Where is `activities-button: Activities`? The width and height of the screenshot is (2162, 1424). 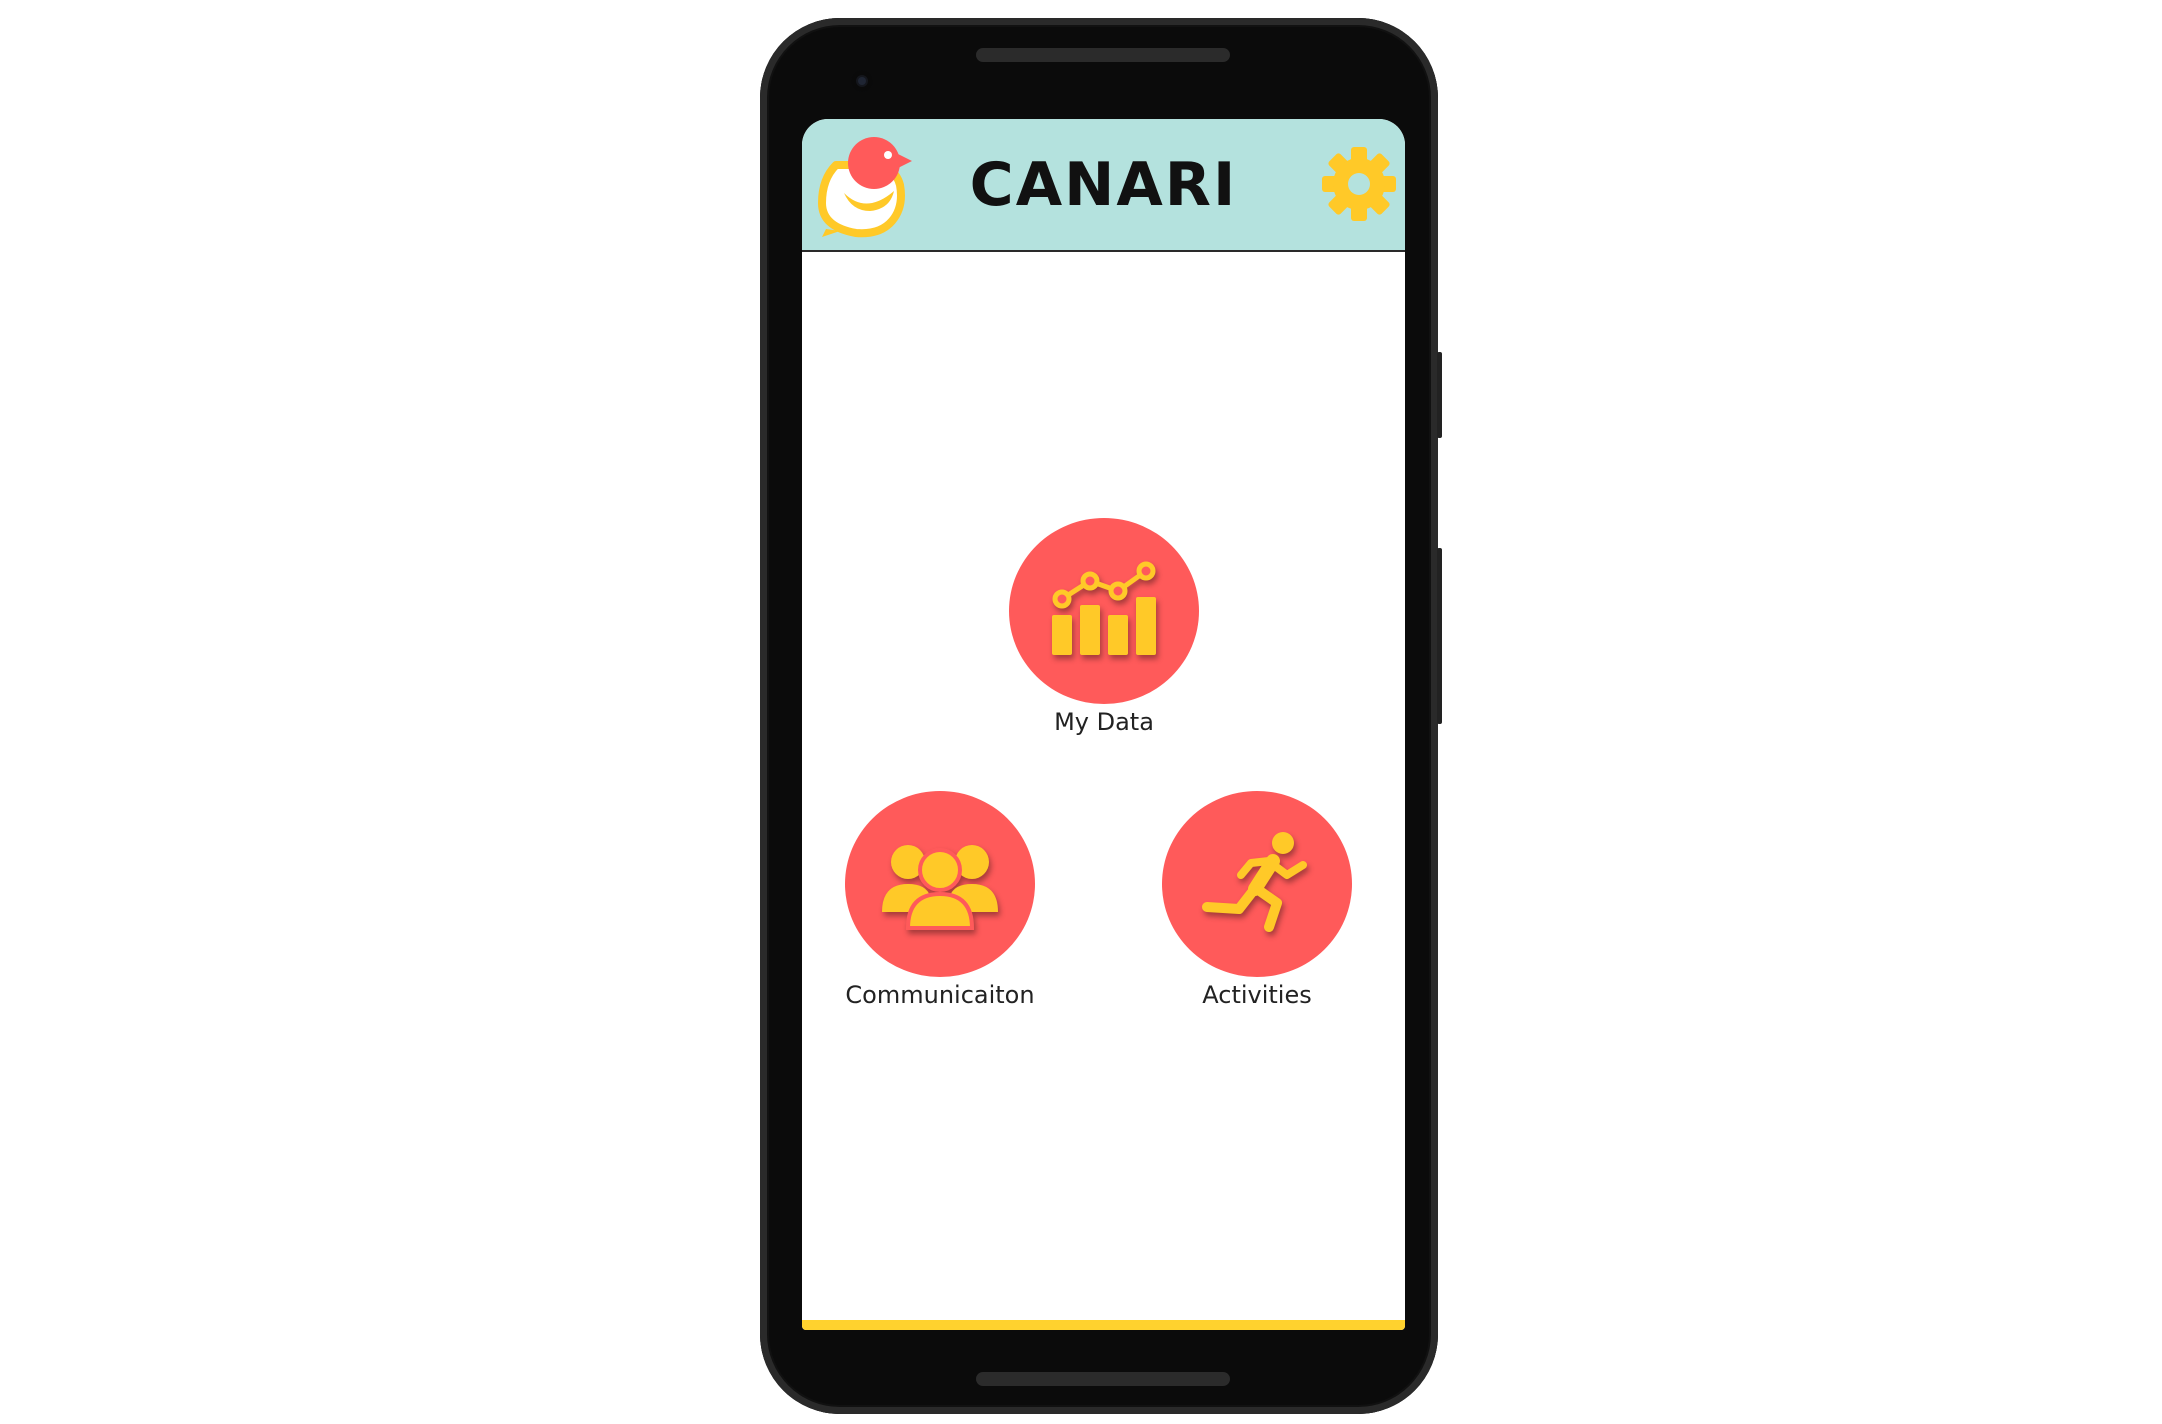
activities-button: Activities is located at coordinates (1257, 901).